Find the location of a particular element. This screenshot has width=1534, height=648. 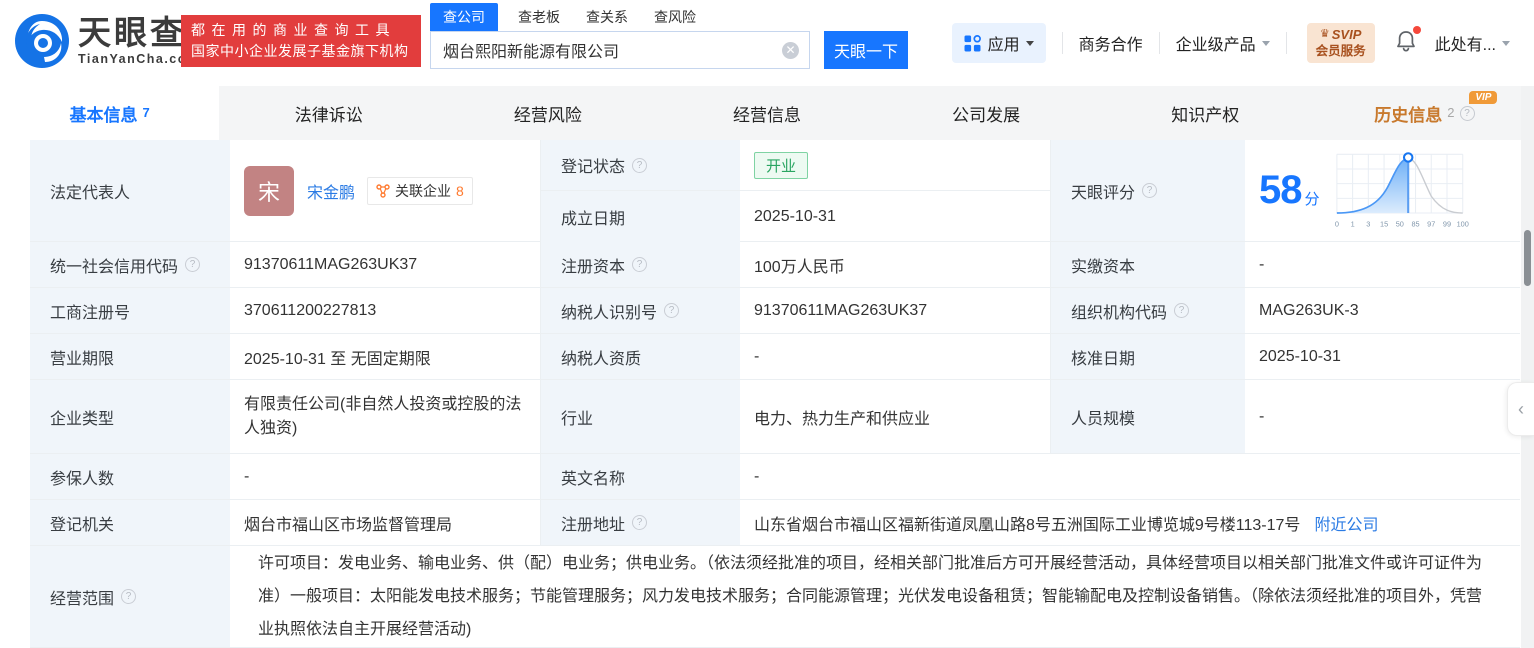

svip-service-label: 会员服务 is located at coordinates (1340, 51).